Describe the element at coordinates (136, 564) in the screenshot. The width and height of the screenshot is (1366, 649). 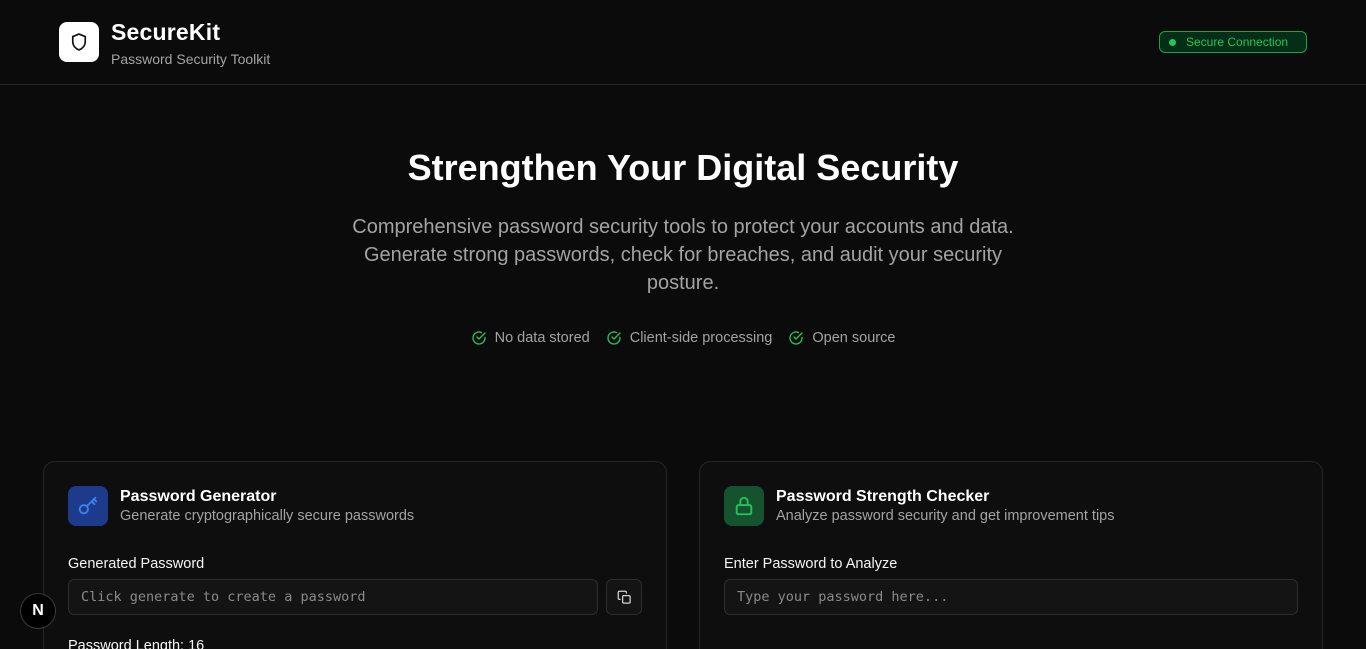
I see `generated-password-label: Generated Password` at that location.